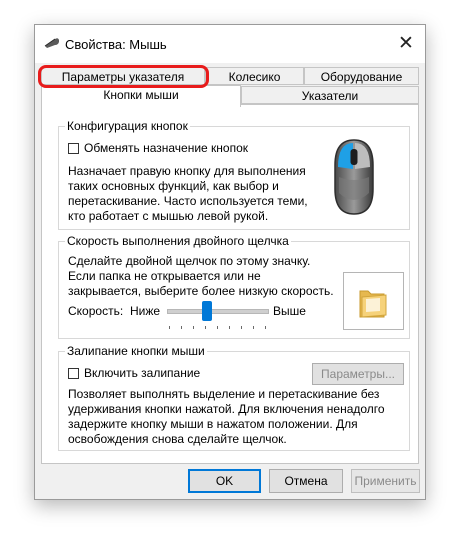 The height and width of the screenshot is (535, 459). I want to click on speed-fast-label: Выше, so click(289, 311).